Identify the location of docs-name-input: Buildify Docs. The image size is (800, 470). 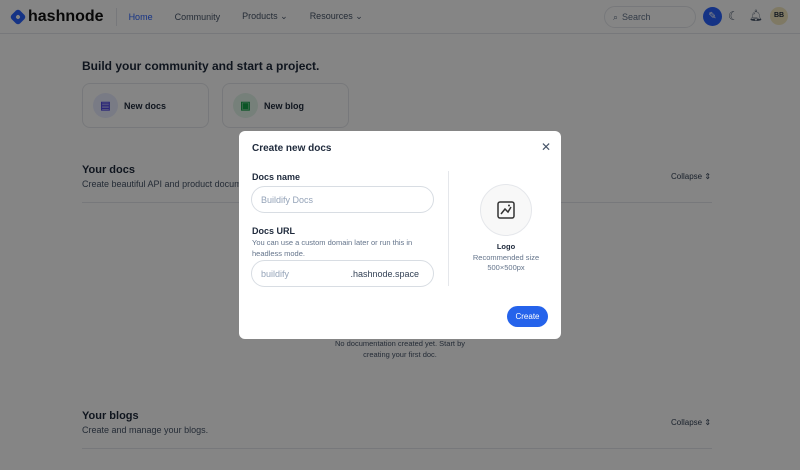
(342, 199).